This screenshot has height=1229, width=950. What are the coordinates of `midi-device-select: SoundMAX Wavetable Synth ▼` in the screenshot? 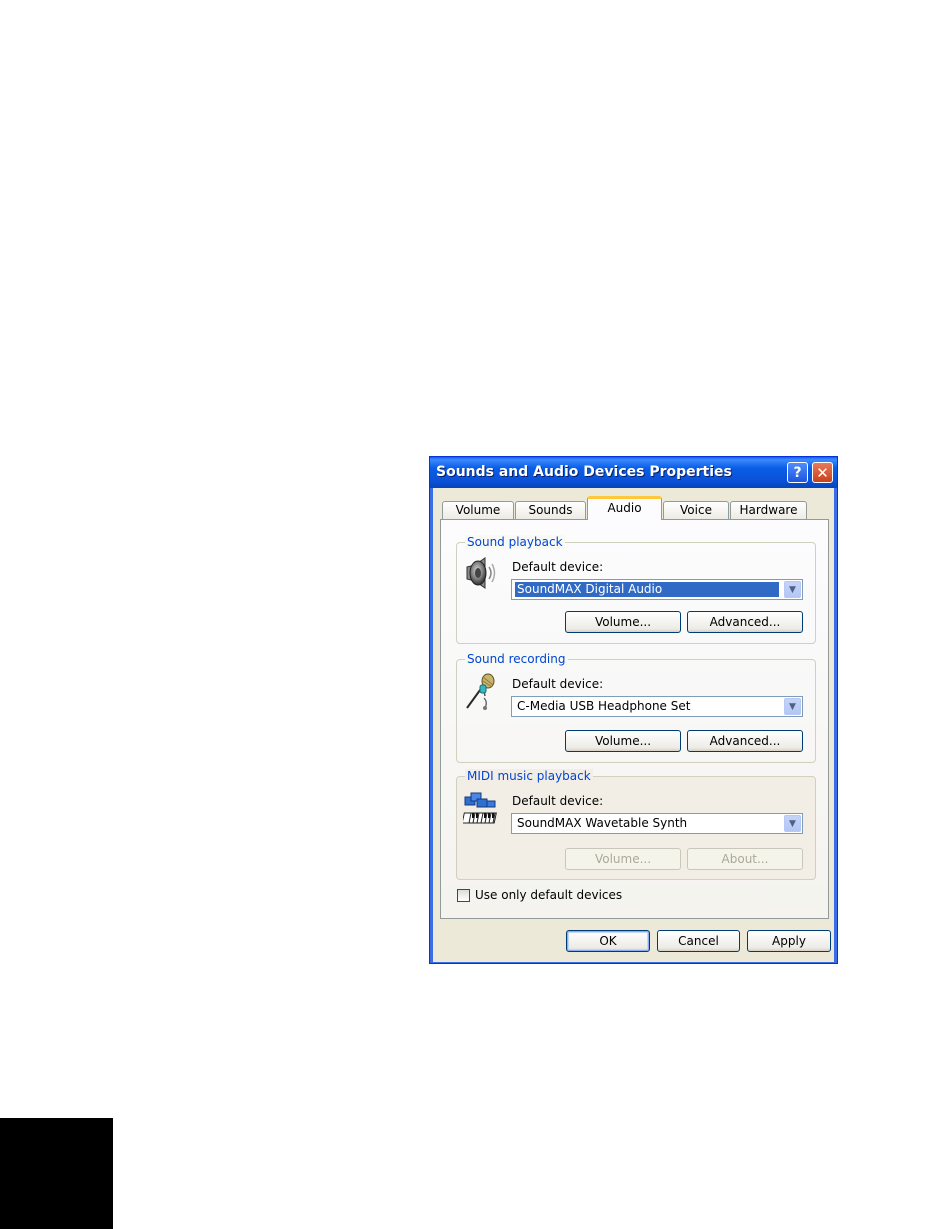 It's located at (657, 823).